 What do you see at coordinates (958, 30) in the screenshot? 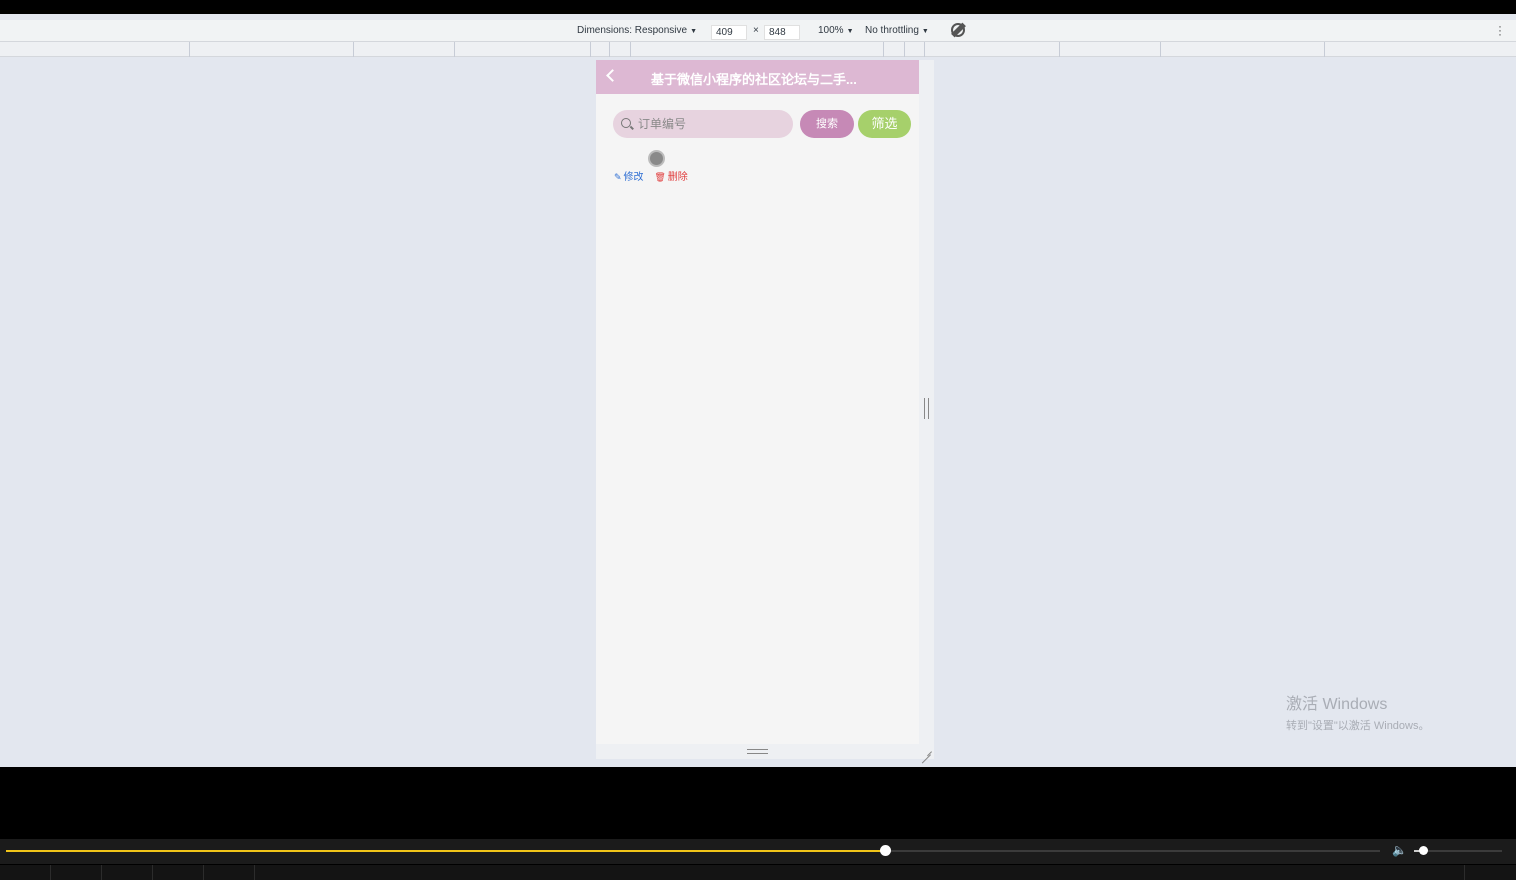
I see `rotate-icon` at bounding box center [958, 30].